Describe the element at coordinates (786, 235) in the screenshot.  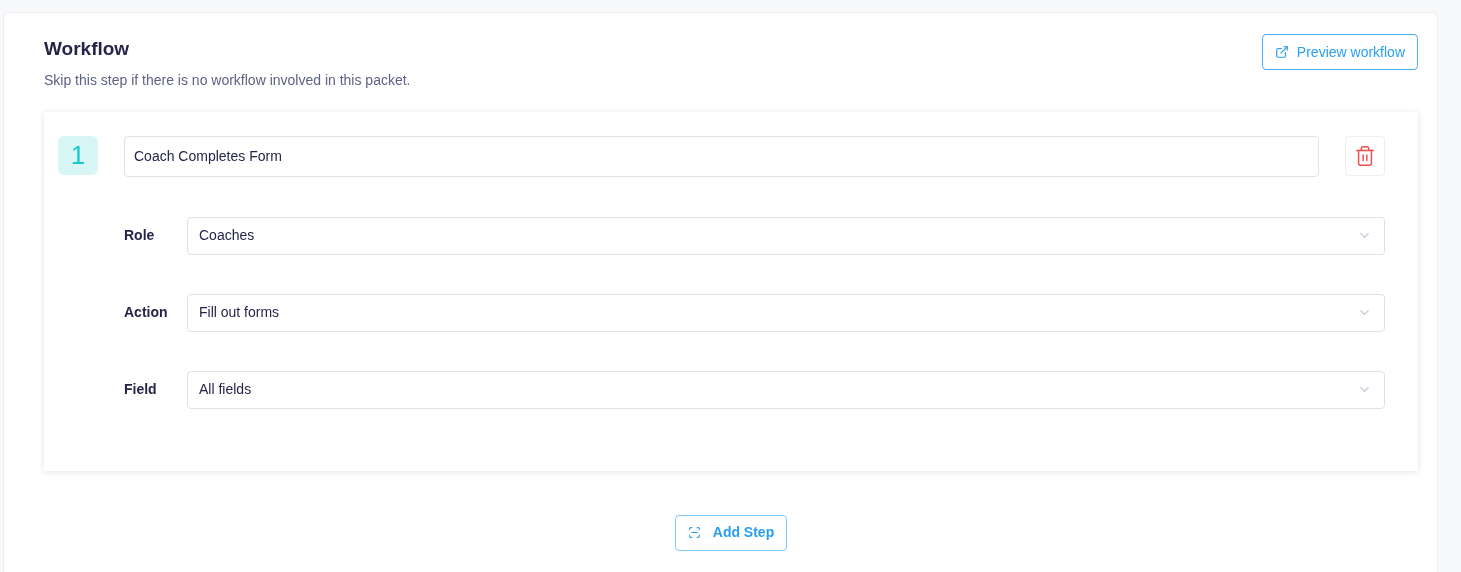
I see `select-field: Coaches` at that location.